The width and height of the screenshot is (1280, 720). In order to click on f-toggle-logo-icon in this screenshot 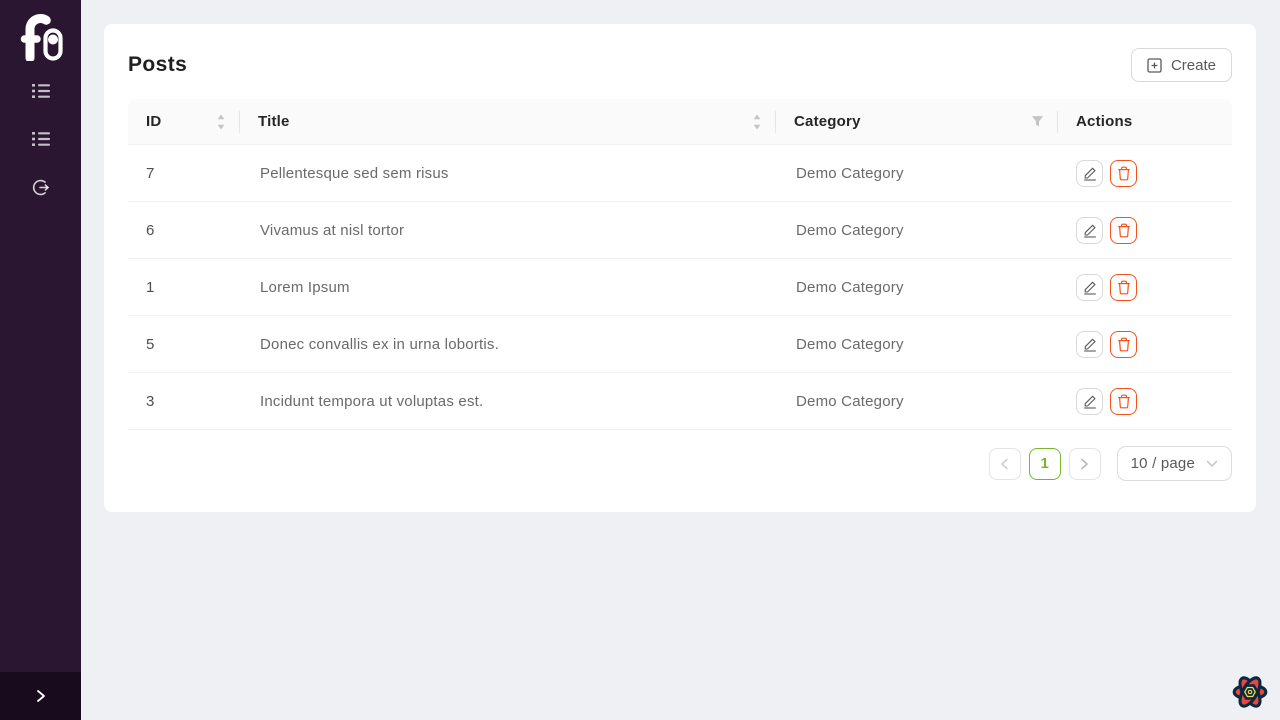, I will do `click(41, 37)`.